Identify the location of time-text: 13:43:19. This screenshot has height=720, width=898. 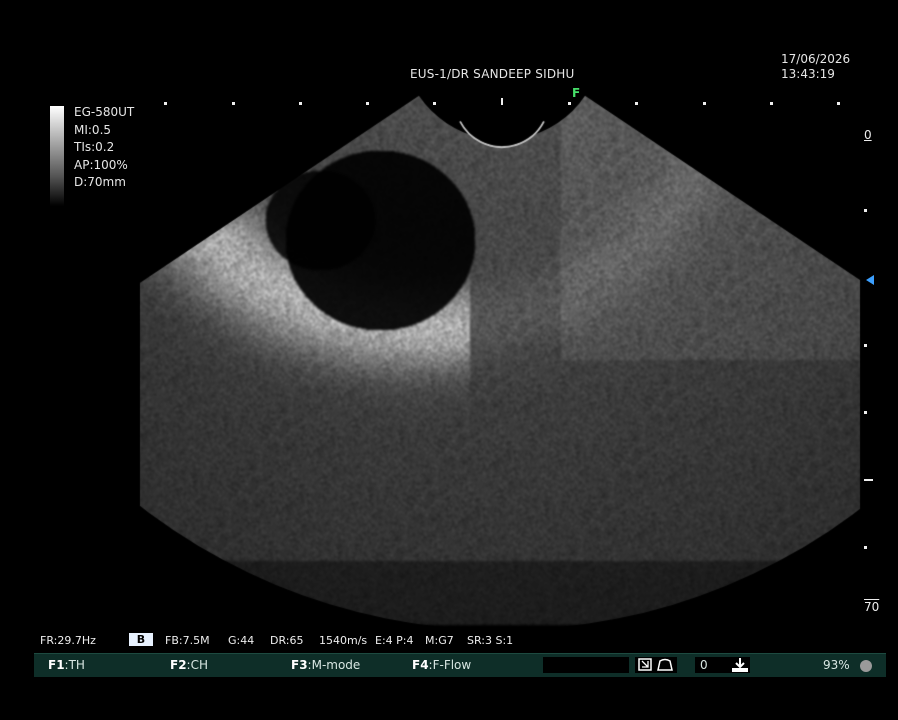
(808, 74).